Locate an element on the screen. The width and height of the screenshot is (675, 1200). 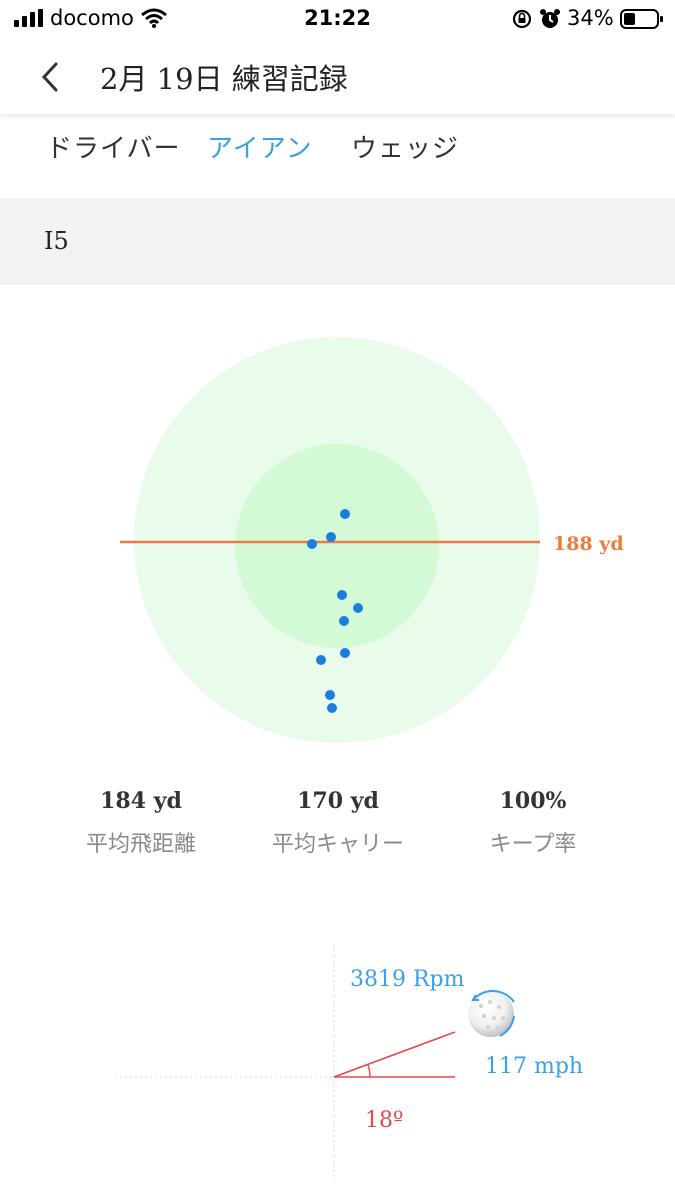
stat-avg-distance: 184 yd 平均飛距離 is located at coordinates (141, 823).